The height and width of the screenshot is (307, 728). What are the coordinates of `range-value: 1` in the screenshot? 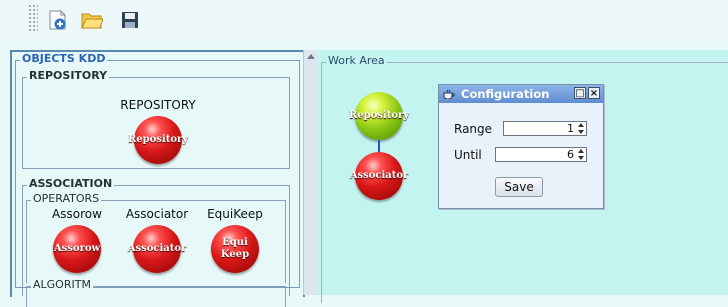 It's located at (570, 128).